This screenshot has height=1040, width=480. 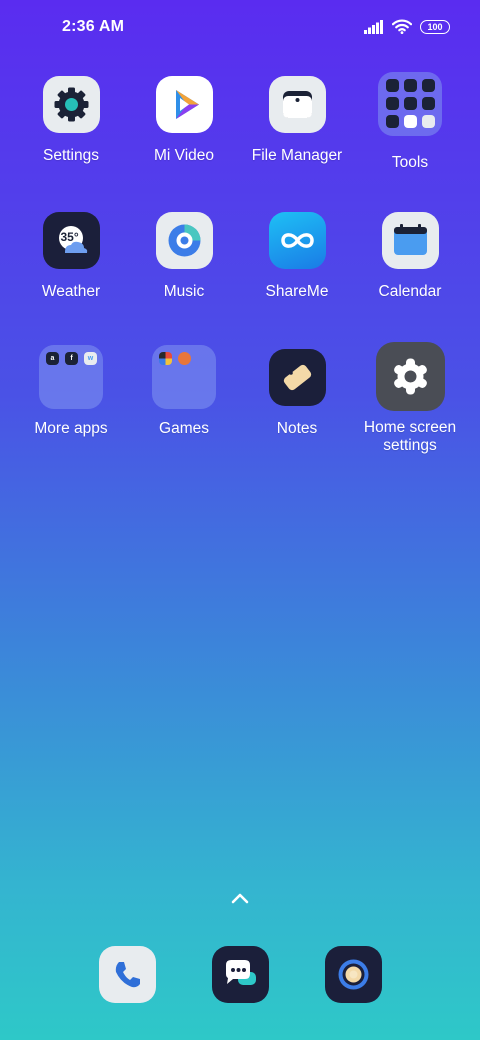 What do you see at coordinates (184, 428) in the screenshot?
I see `app-label: Games` at bounding box center [184, 428].